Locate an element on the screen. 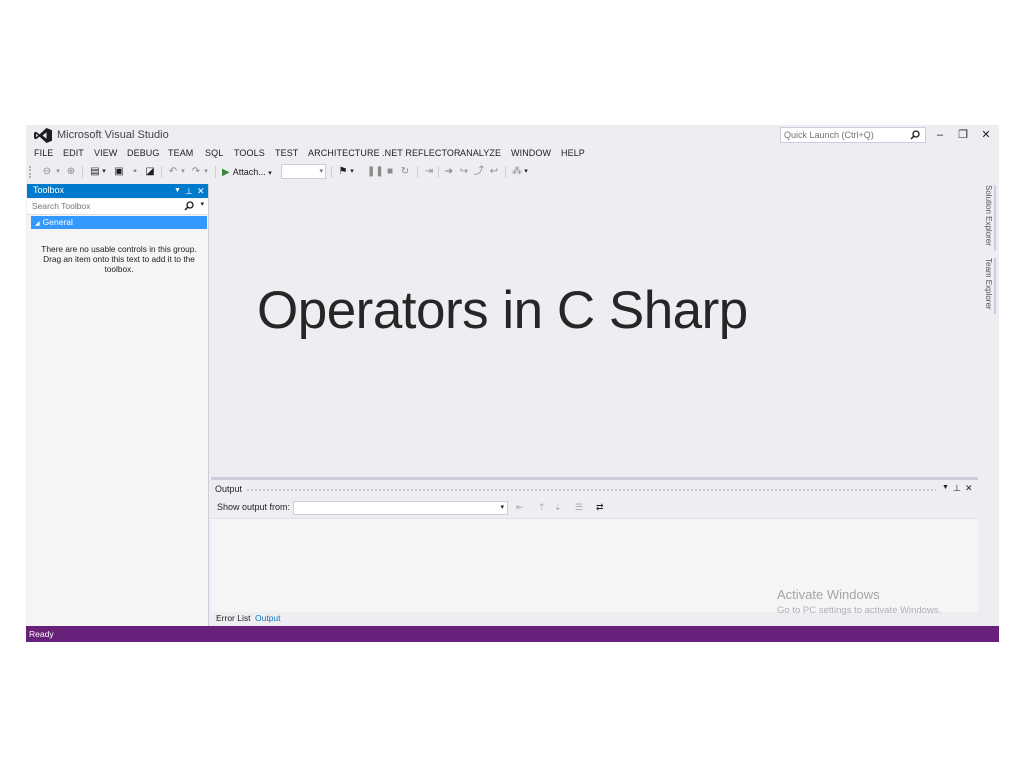 This screenshot has height=768, width=1024. toolbox-group-label: General is located at coordinates (57, 222).